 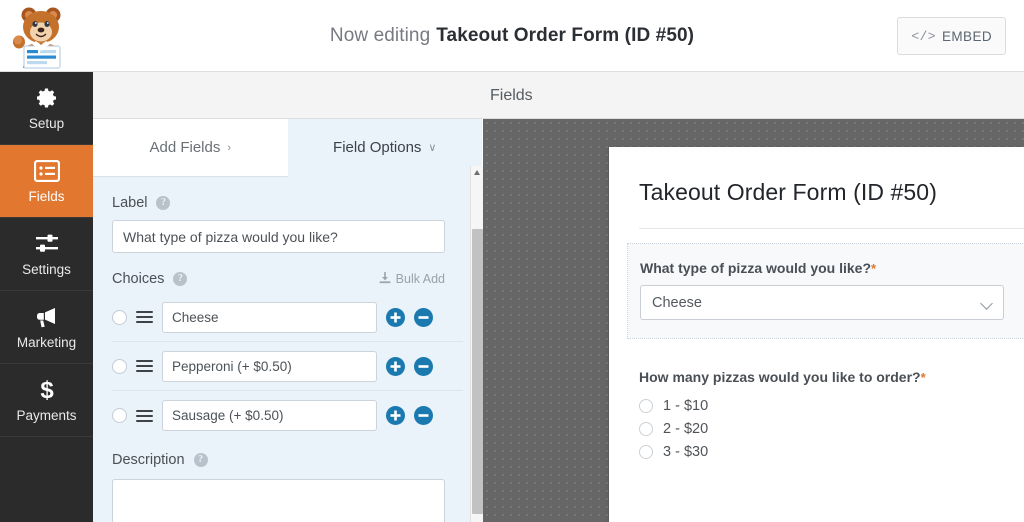 What do you see at coordinates (46, 269) in the screenshot?
I see `sidebar-item-label: Settings` at bounding box center [46, 269].